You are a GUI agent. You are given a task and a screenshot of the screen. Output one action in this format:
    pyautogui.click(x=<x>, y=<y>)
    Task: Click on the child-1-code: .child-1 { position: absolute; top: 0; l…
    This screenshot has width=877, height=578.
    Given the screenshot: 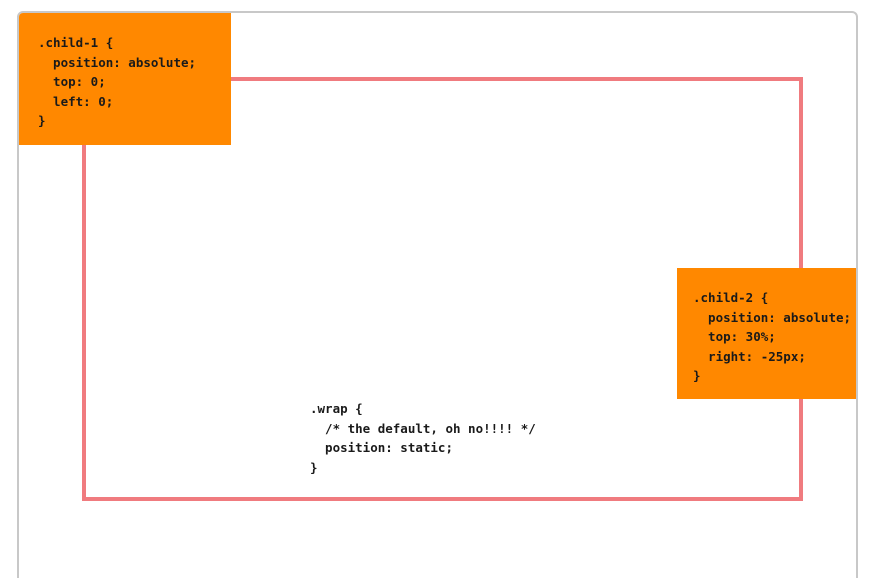 What is the action you would take?
    pyautogui.click(x=117, y=81)
    